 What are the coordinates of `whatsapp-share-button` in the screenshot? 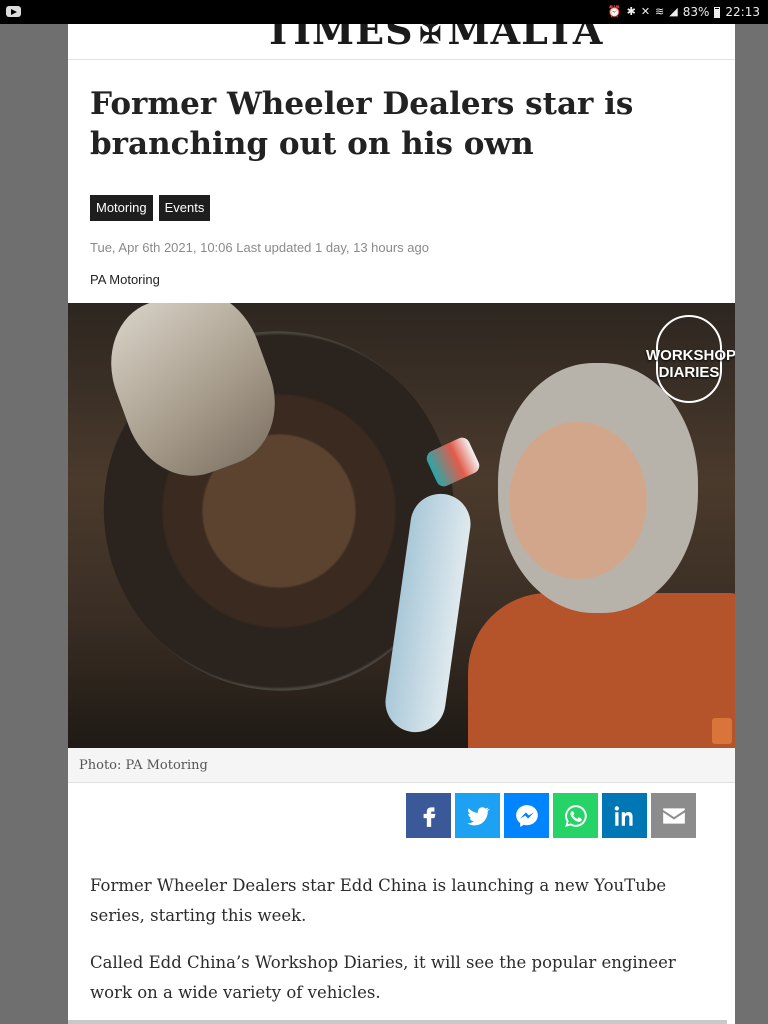 It's located at (575, 815).